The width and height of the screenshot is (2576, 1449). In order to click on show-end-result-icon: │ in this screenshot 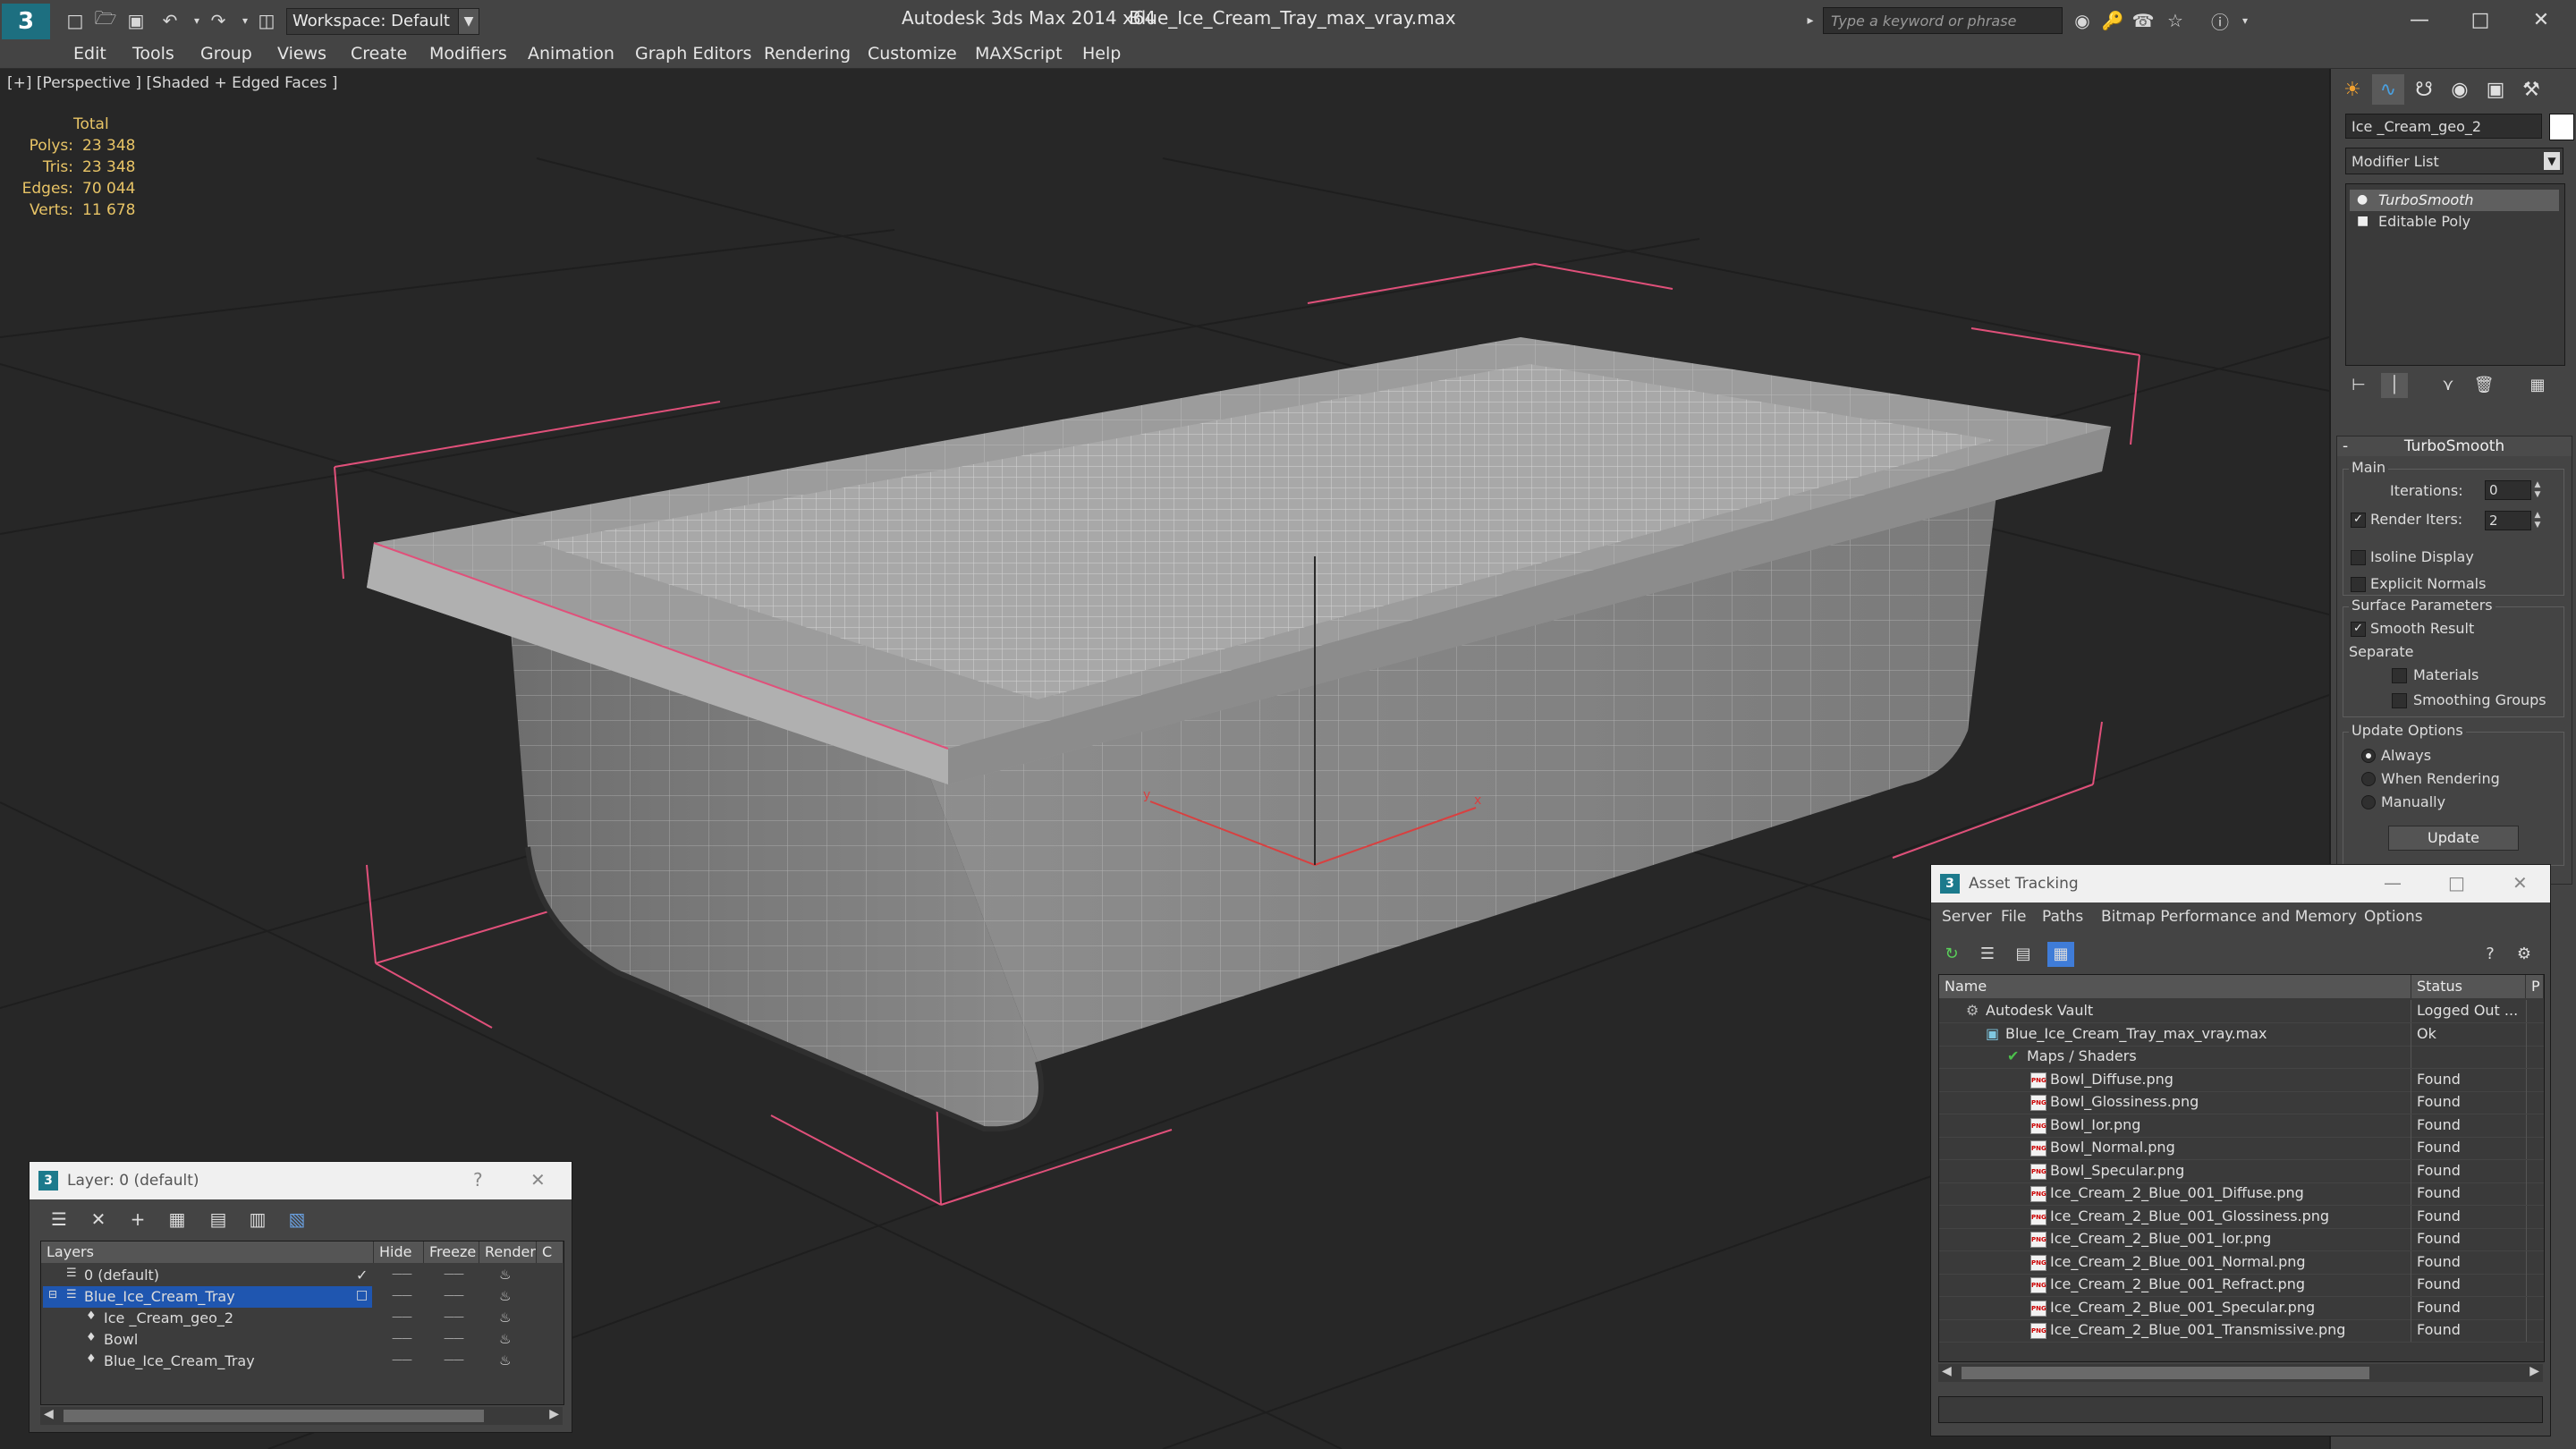, I will do `click(2394, 385)`.